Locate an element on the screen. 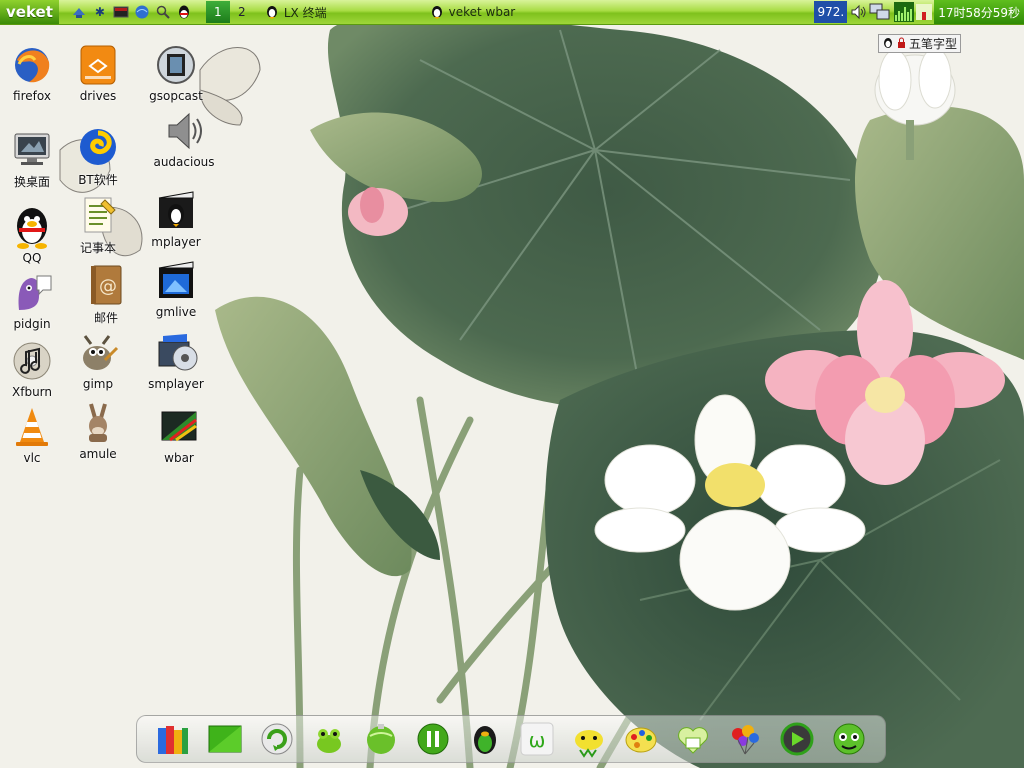 Image resolution: width=1024 pixels, height=768 pixels. dock-w-icon: ω is located at coordinates (537, 739).